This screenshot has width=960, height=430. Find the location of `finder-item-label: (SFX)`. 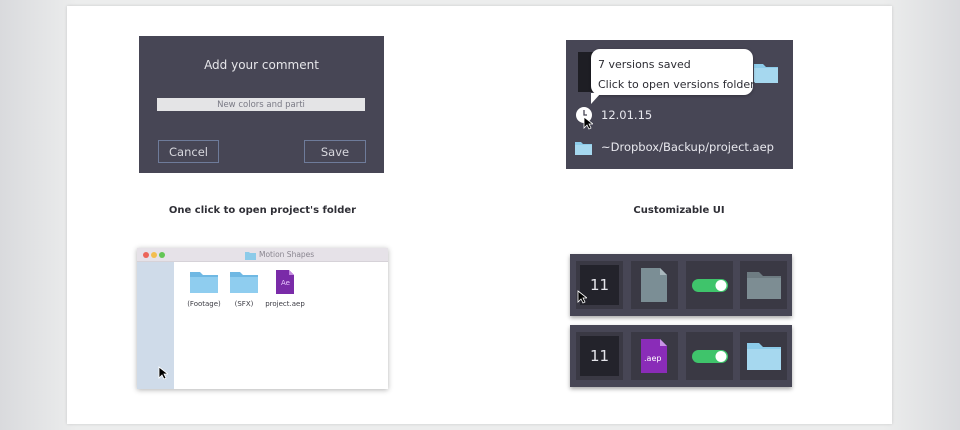

finder-item-label: (SFX) is located at coordinates (244, 304).